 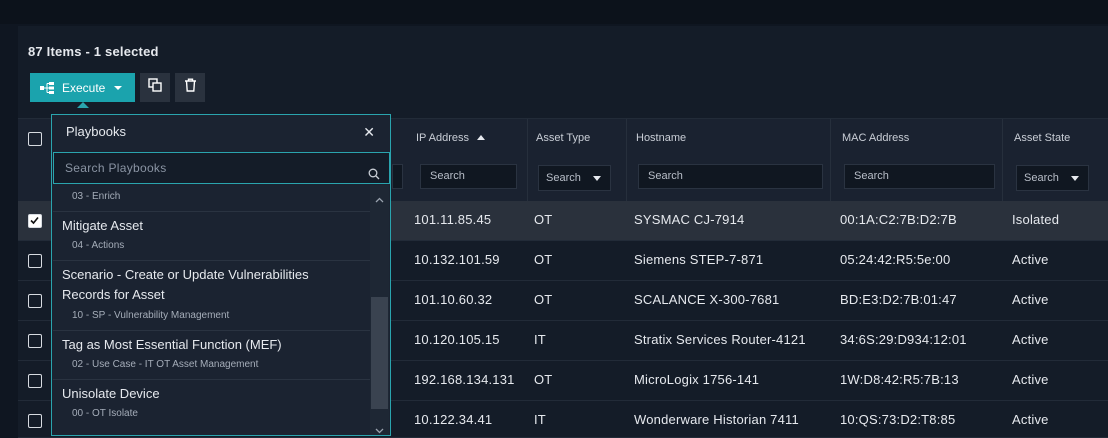 I want to click on column-header-ip-address: IP Address, so click(x=450, y=138).